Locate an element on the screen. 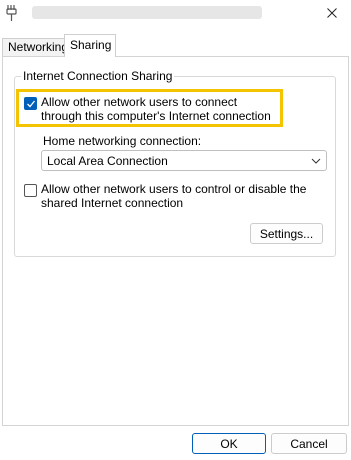 The width and height of the screenshot is (351, 460). cancel-button: Cancel is located at coordinates (309, 443).